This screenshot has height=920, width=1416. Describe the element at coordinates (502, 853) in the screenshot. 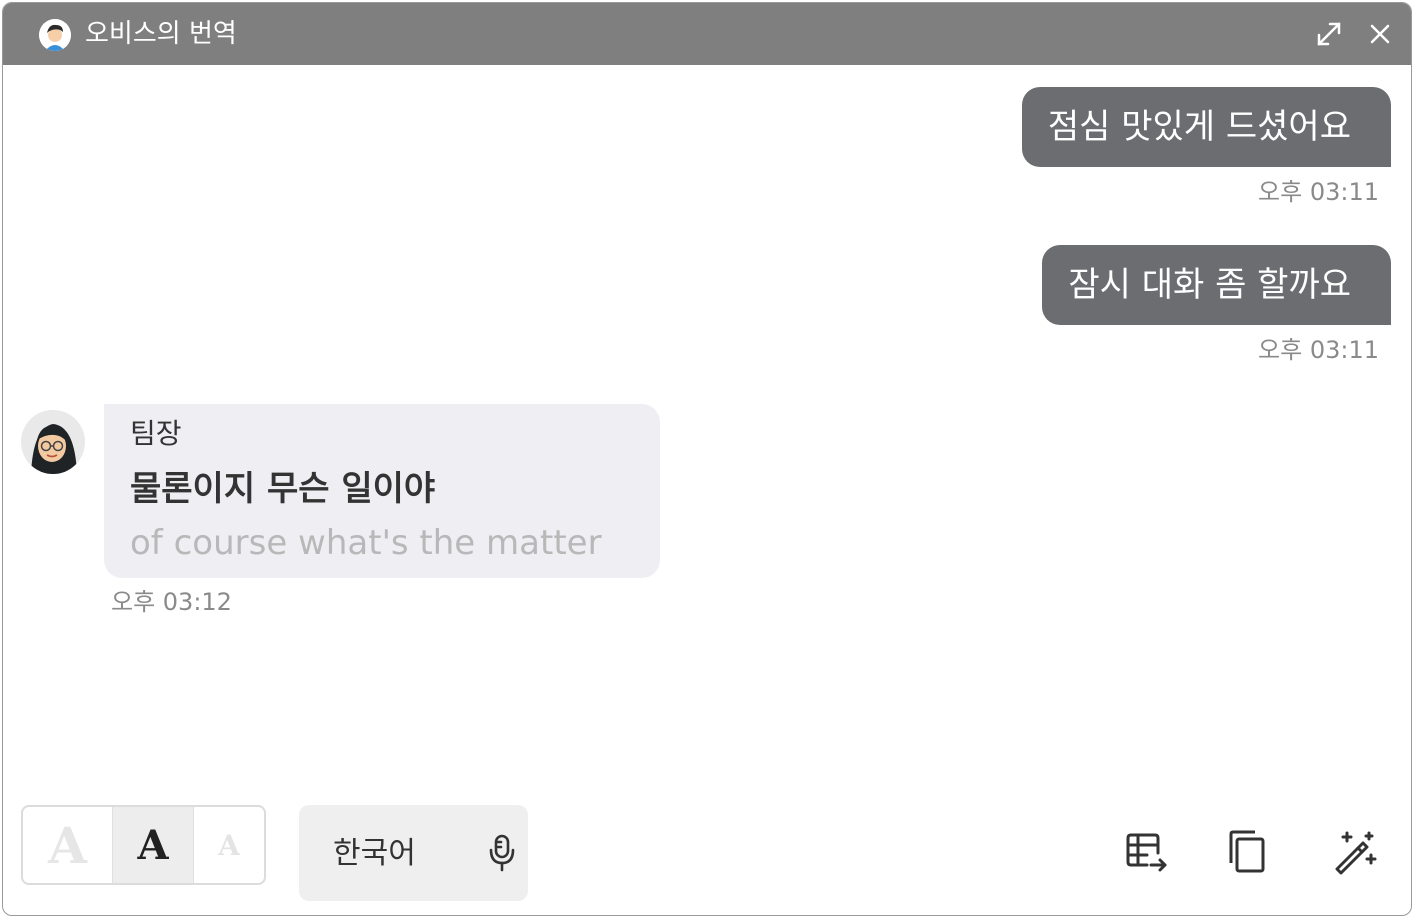

I see `microphone-icon` at that location.